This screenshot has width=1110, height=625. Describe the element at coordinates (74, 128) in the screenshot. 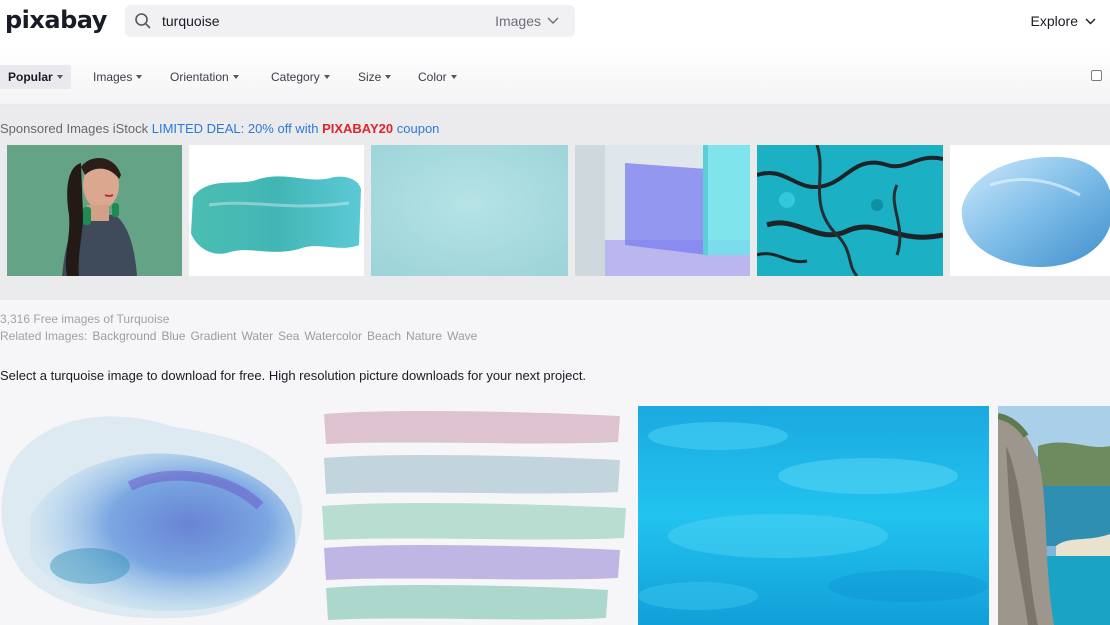

I see `sponsored-label: Sponsored Images iStock` at that location.